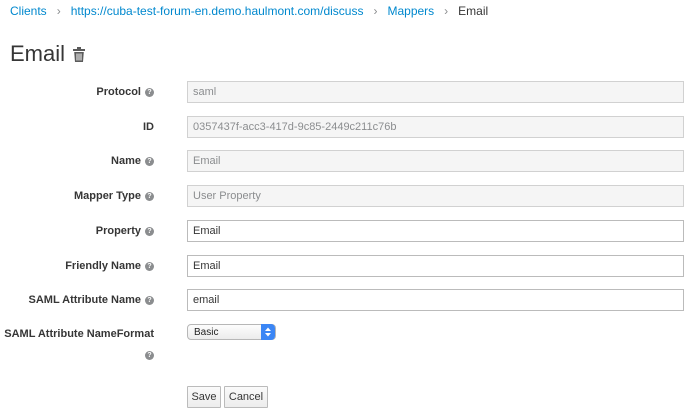 The image size is (690, 413). I want to click on select-arrows-icon, so click(268, 332).